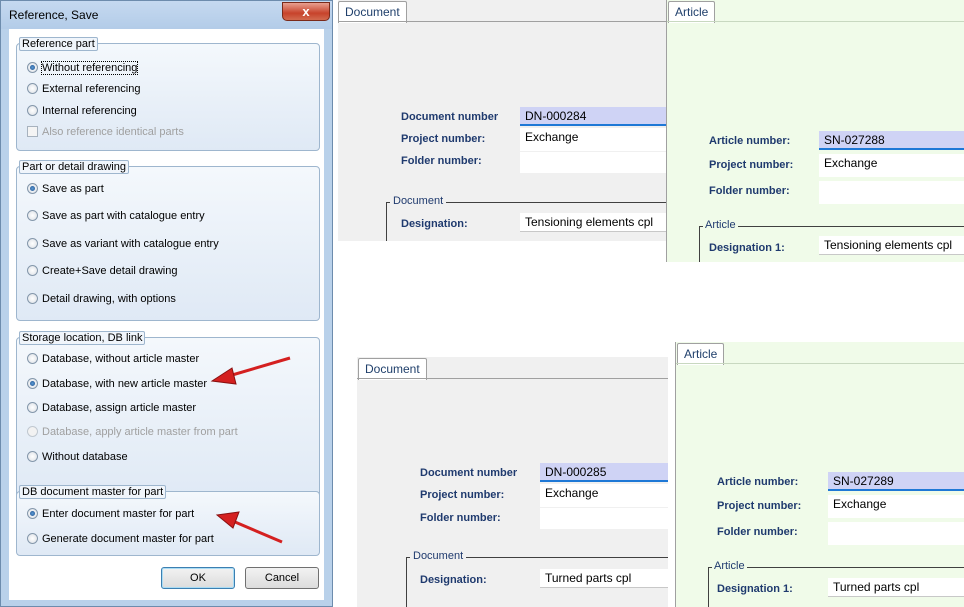 The image size is (964, 607). What do you see at coordinates (604, 472) in the screenshot?
I see `document-number-field: DN-000285` at bounding box center [604, 472].